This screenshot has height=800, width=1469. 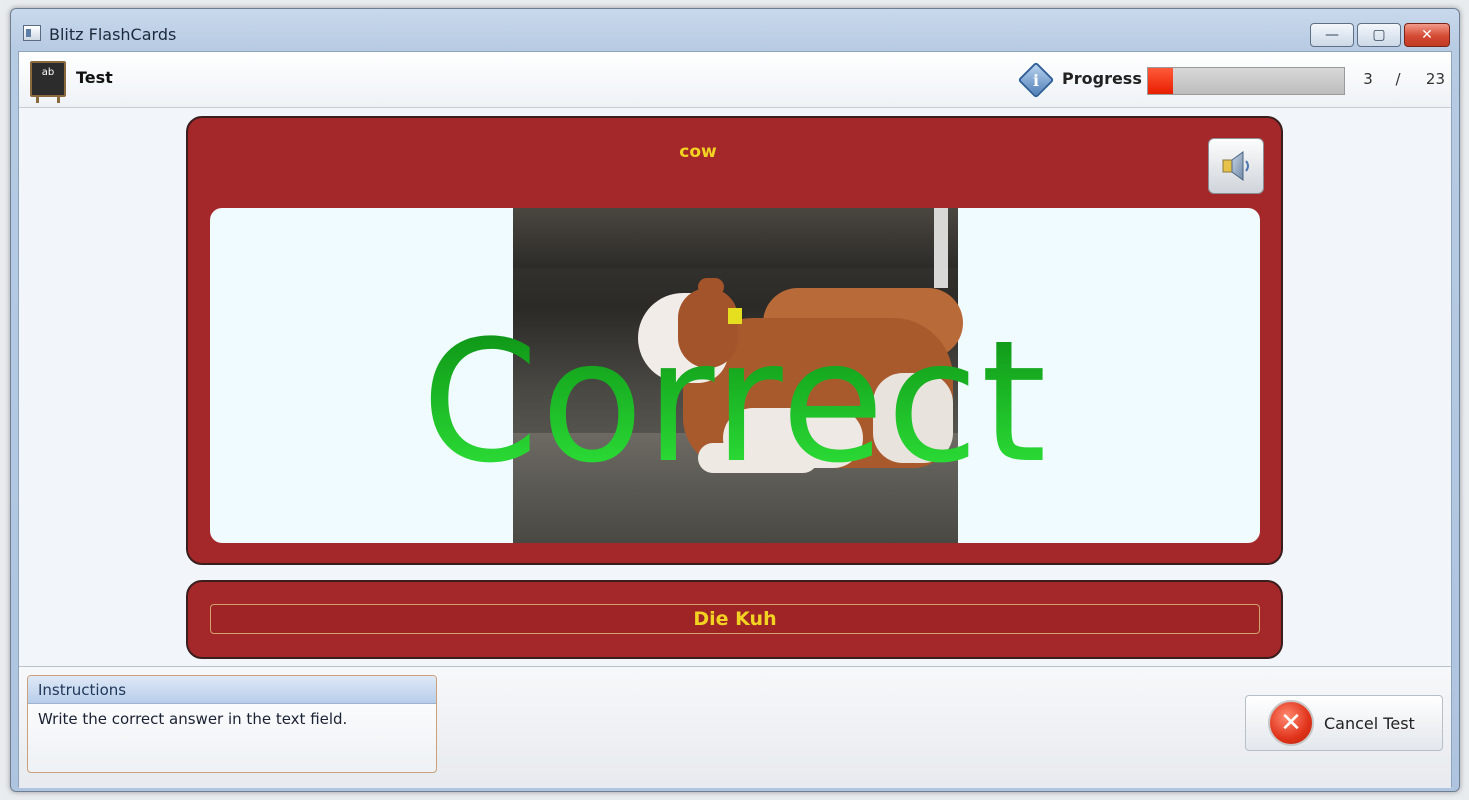 What do you see at coordinates (698, 152) in the screenshot?
I see `card-word: cow` at bounding box center [698, 152].